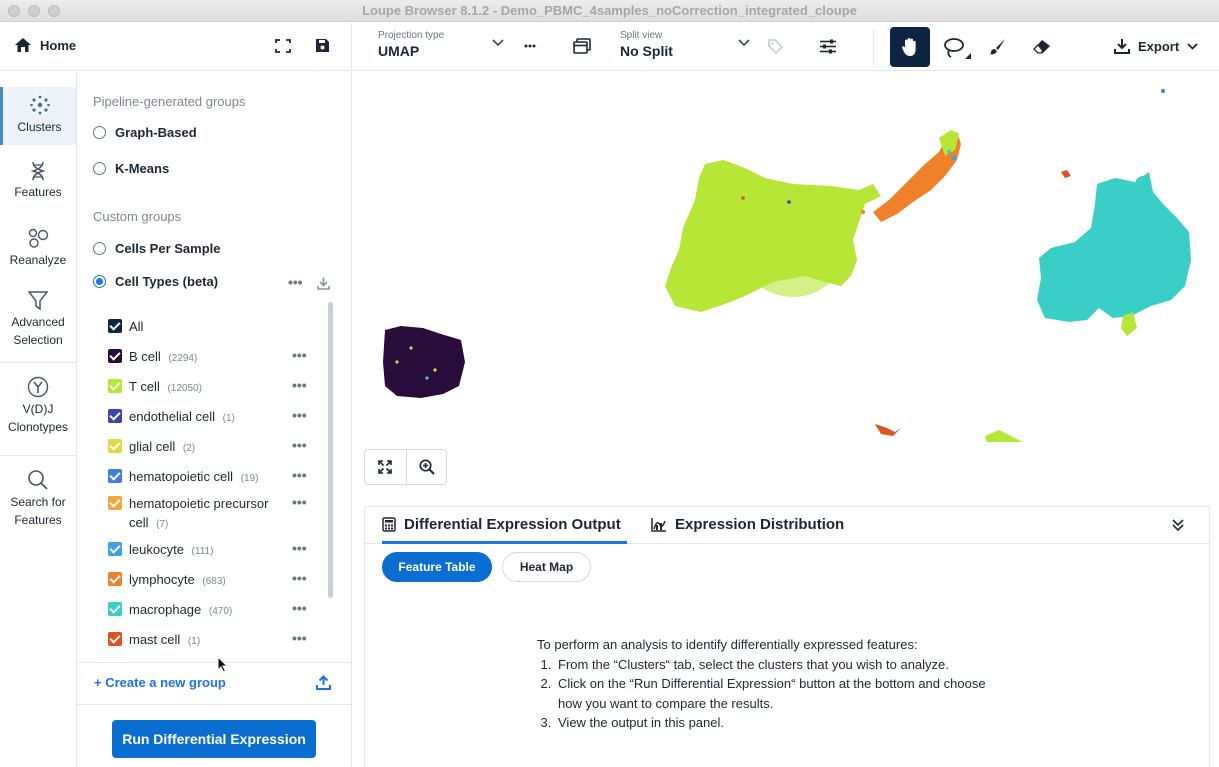  Describe the element at coordinates (38, 116) in the screenshot. I see `nav-clusters: Clusters` at that location.